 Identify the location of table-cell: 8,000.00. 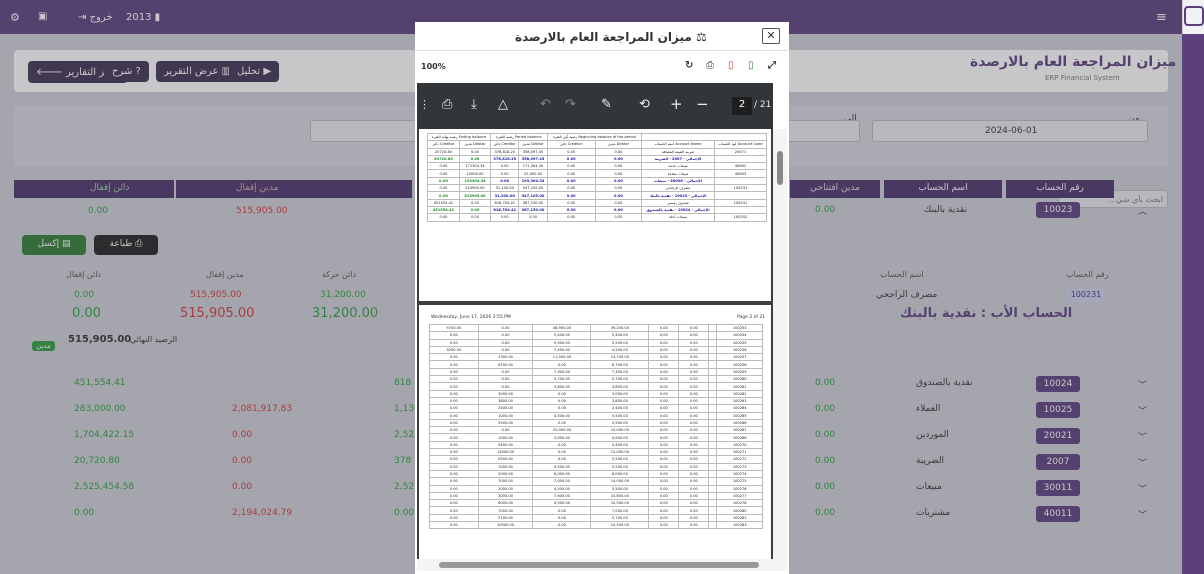
(620, 474).